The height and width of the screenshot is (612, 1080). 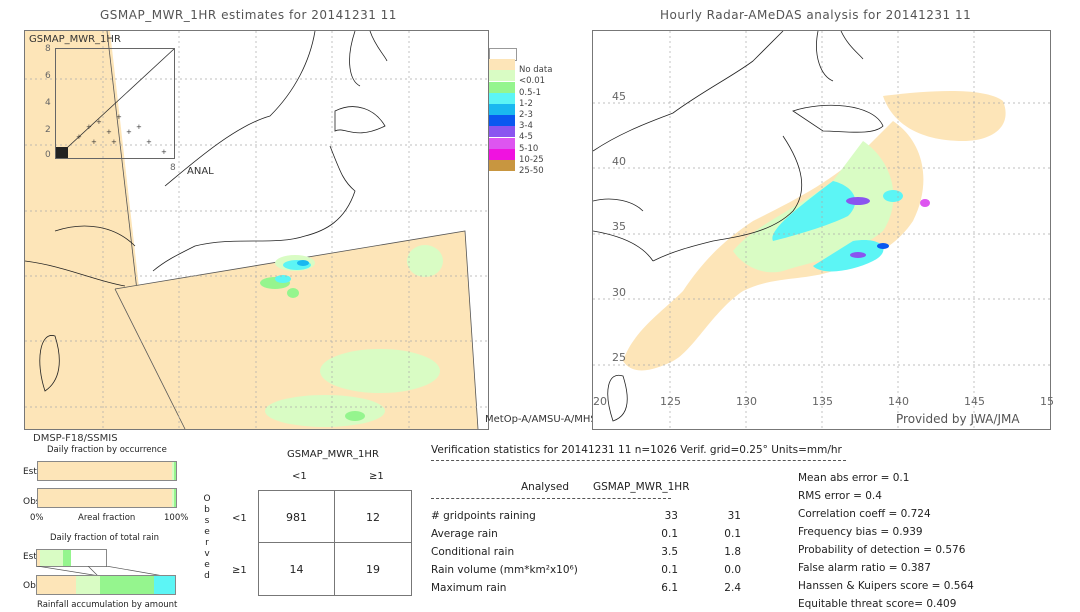 I want to click on score-item: Equitable threat score= 0.409, so click(x=877, y=604).